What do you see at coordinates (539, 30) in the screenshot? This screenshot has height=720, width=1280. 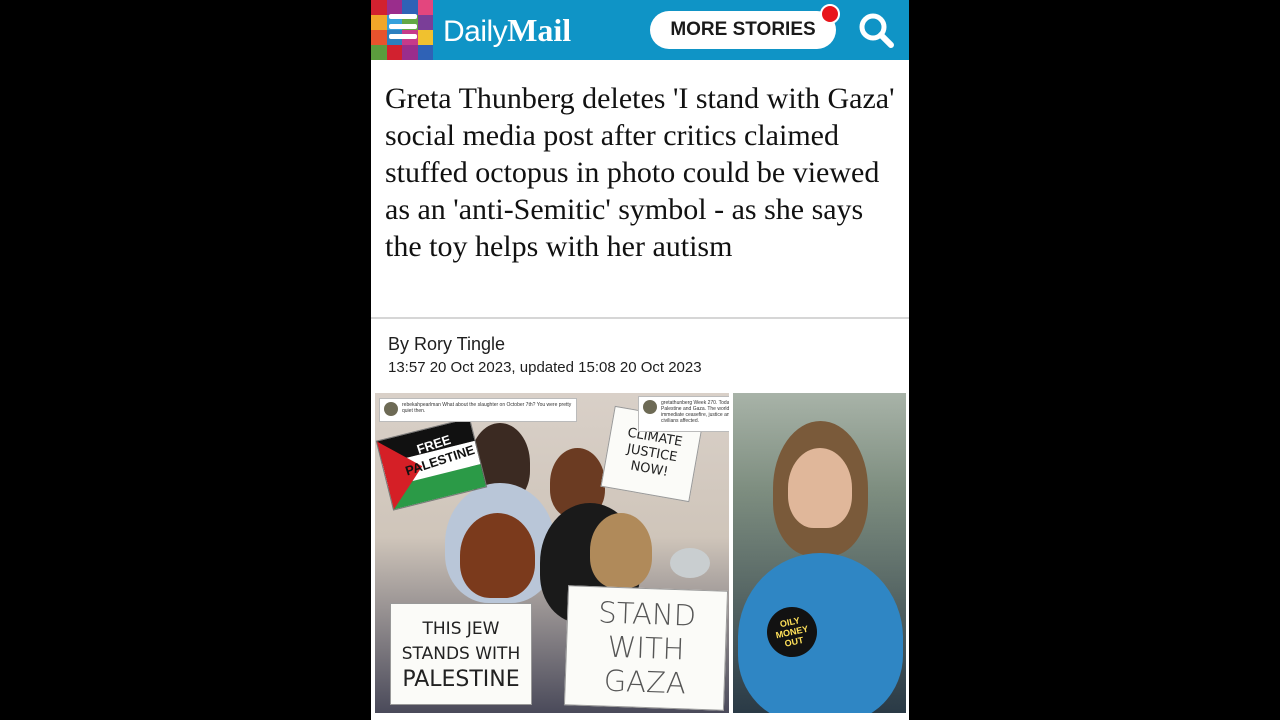 I see `logo-mail-text: Mail` at bounding box center [539, 30].